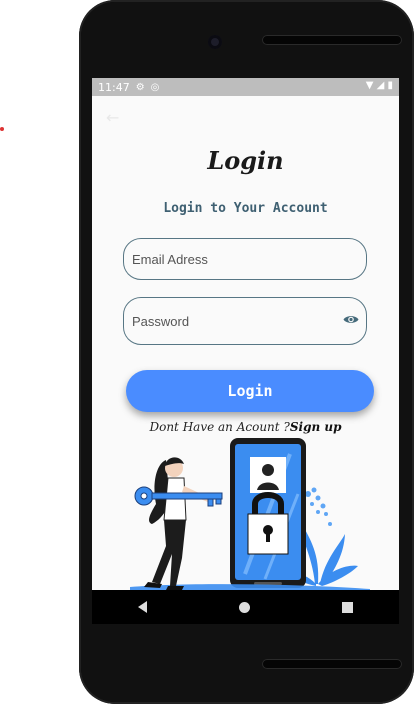 Image resolution: width=414 pixels, height=704 pixels. What do you see at coordinates (250, 391) in the screenshot?
I see `login-button: Login` at bounding box center [250, 391].